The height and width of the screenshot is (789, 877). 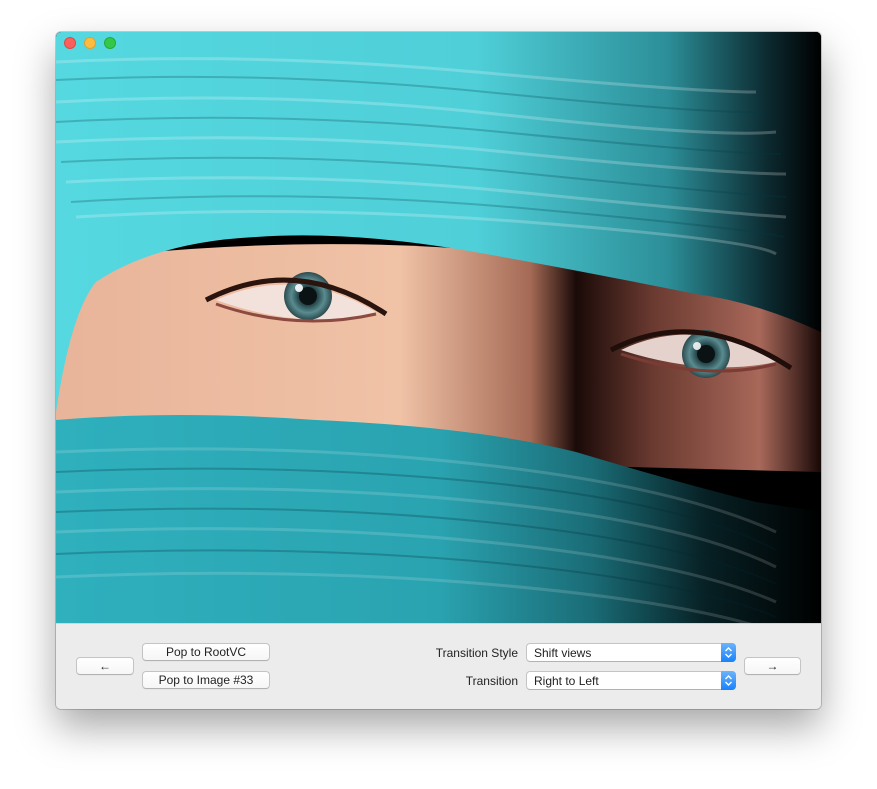 What do you see at coordinates (631, 652) in the screenshot?
I see `transition-style-popup: Shift views` at bounding box center [631, 652].